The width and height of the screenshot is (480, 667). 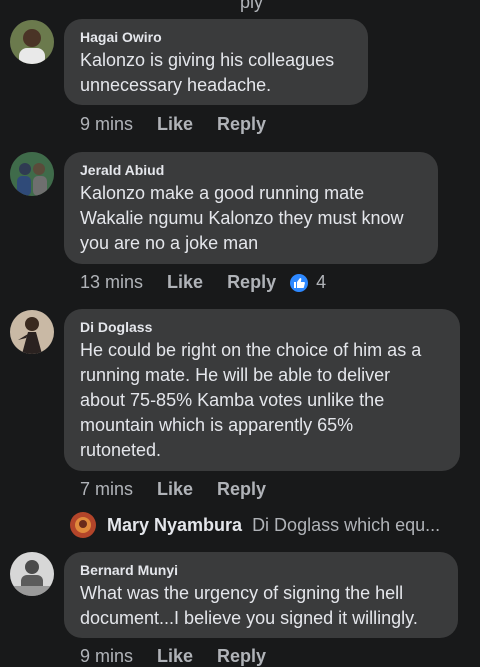 What do you see at coordinates (262, 327) in the screenshot?
I see `comment-author: Di Doglass` at bounding box center [262, 327].